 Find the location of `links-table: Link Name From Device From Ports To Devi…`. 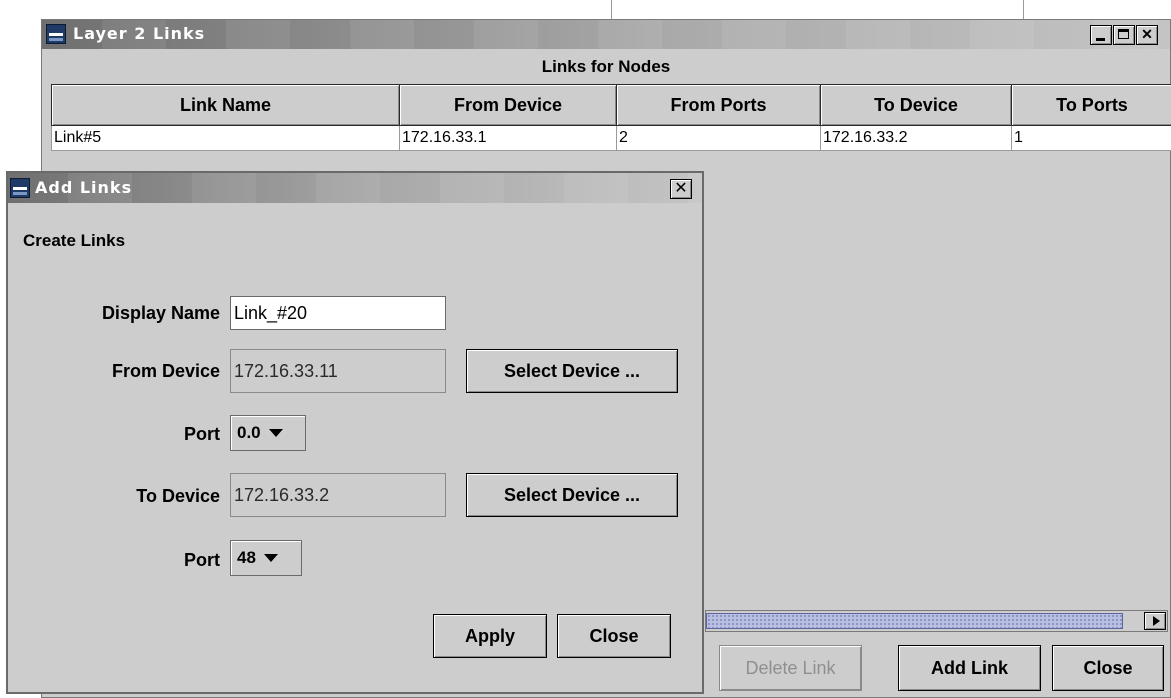

links-table: Link Name From Device From Ports To Devi… is located at coordinates (611, 117).